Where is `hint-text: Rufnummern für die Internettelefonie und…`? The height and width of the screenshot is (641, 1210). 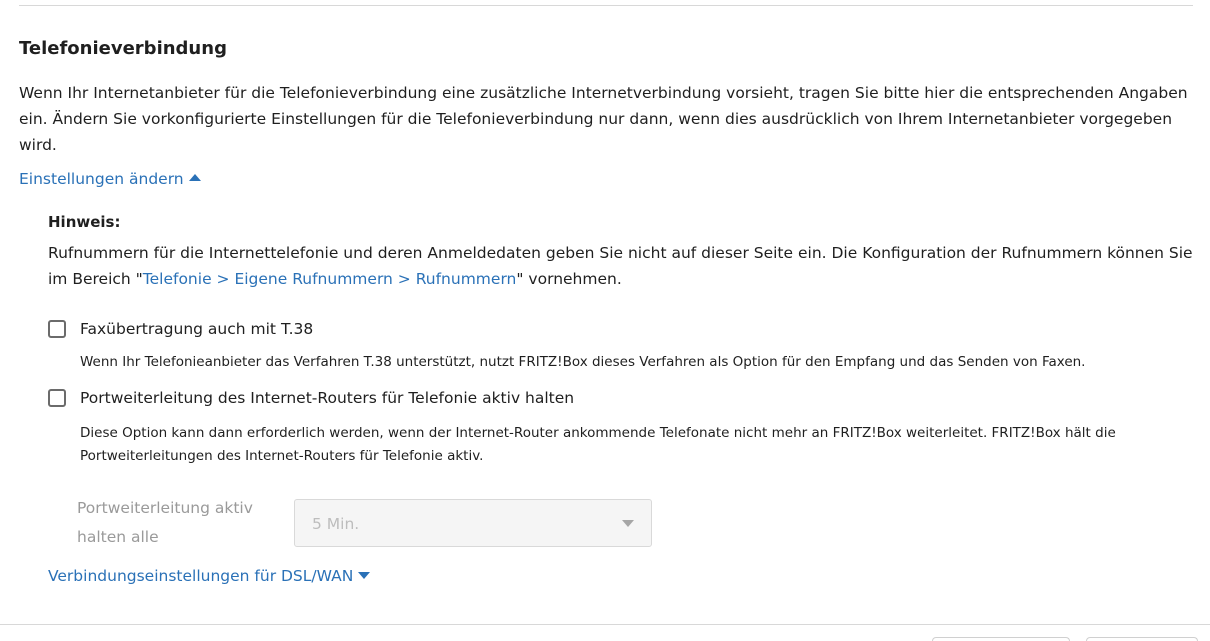 hint-text: Rufnummern für die Internettelefonie und… is located at coordinates (623, 266).